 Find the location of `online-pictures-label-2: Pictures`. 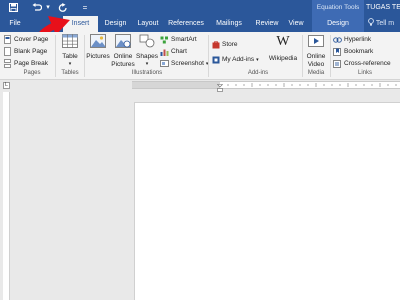

online-pictures-label-2: Pictures is located at coordinates (123, 64).